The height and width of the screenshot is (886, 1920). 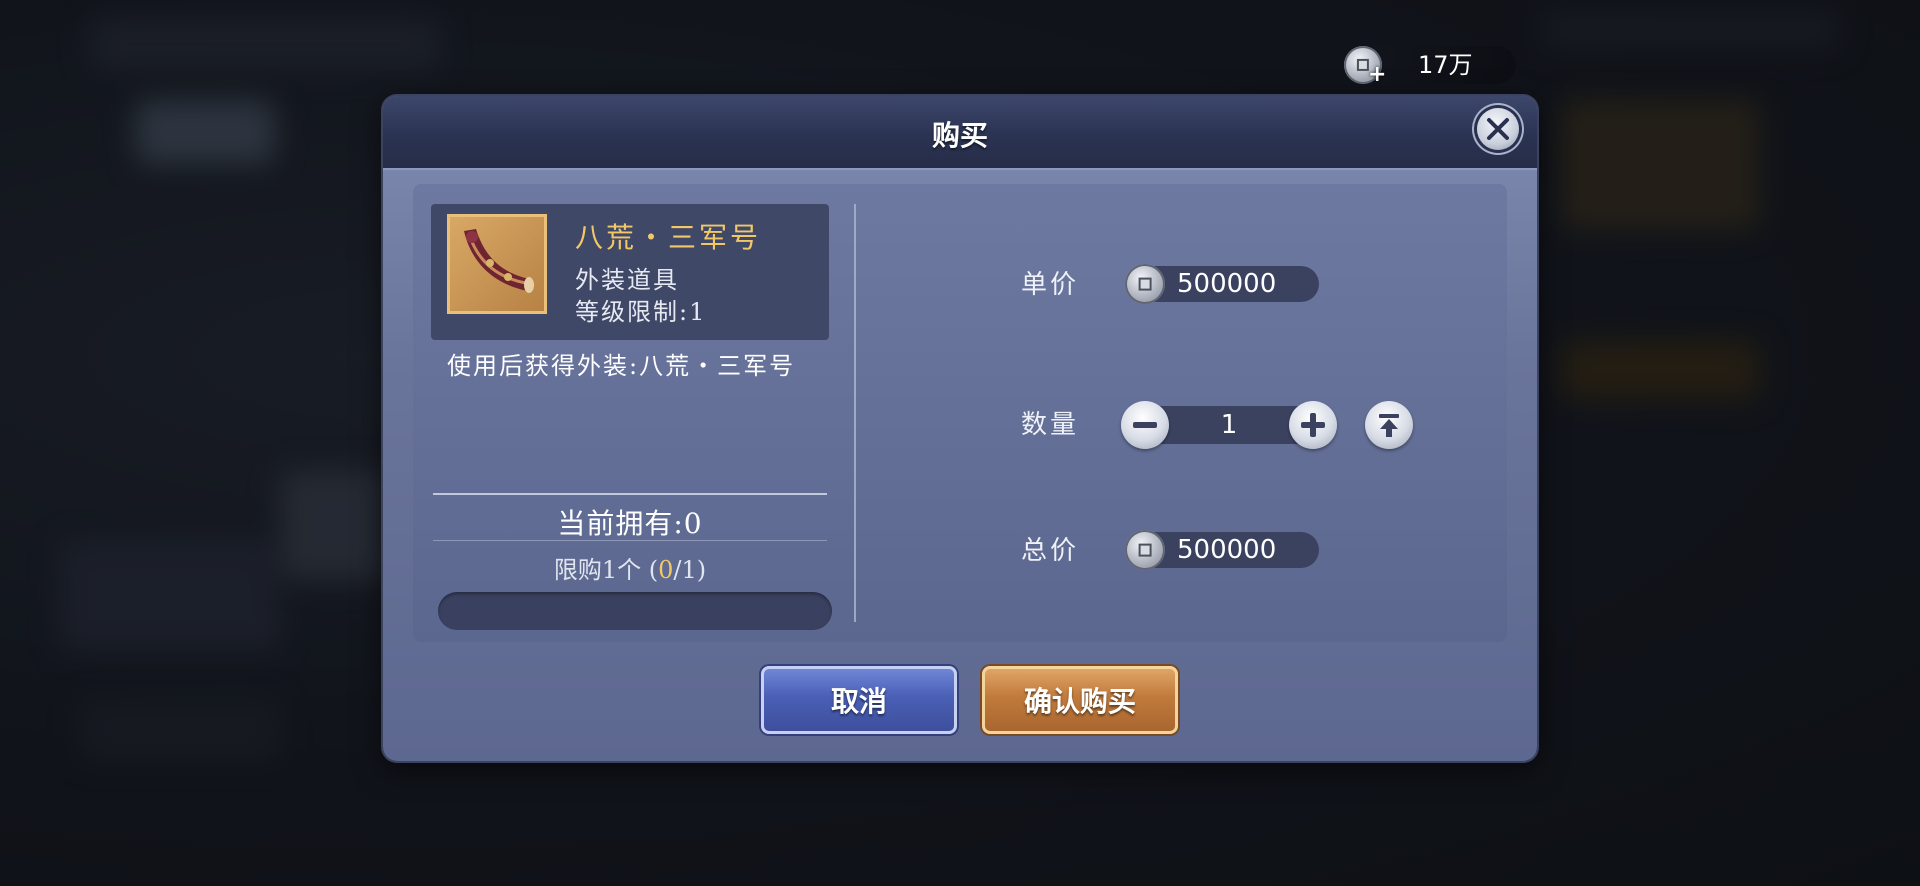 I want to click on close-icon, so click(x=1498, y=129).